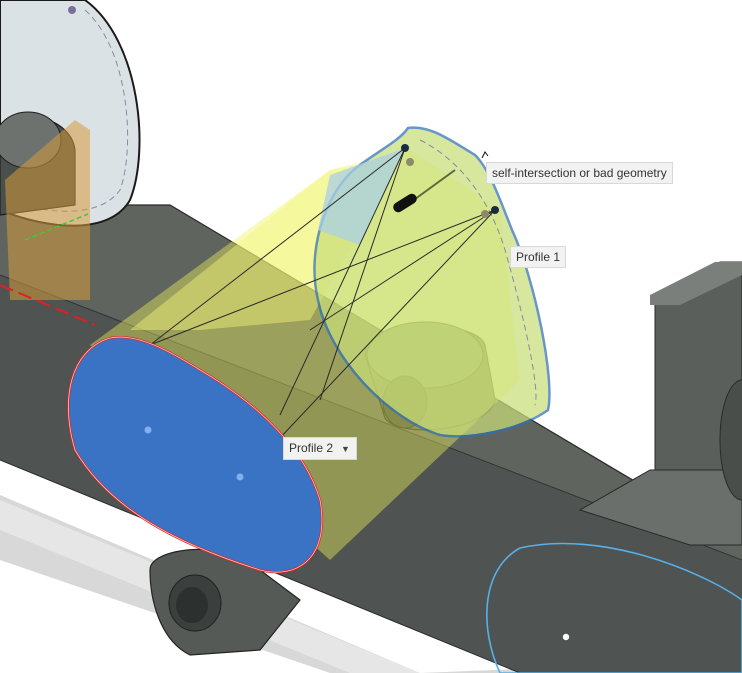  What do you see at coordinates (240, 477) in the screenshot?
I see `profile-2-point-b` at bounding box center [240, 477].